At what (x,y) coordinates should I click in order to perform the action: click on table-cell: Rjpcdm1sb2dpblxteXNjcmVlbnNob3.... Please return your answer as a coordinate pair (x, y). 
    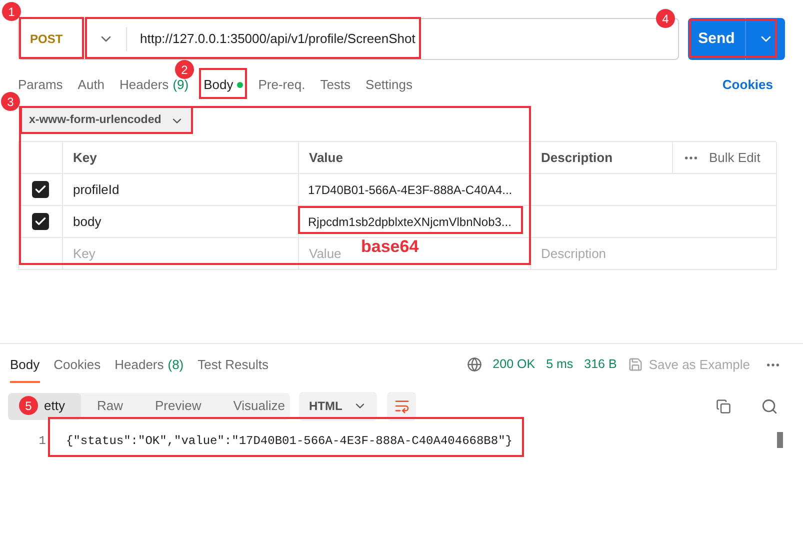
    Looking at the image, I should click on (415, 222).